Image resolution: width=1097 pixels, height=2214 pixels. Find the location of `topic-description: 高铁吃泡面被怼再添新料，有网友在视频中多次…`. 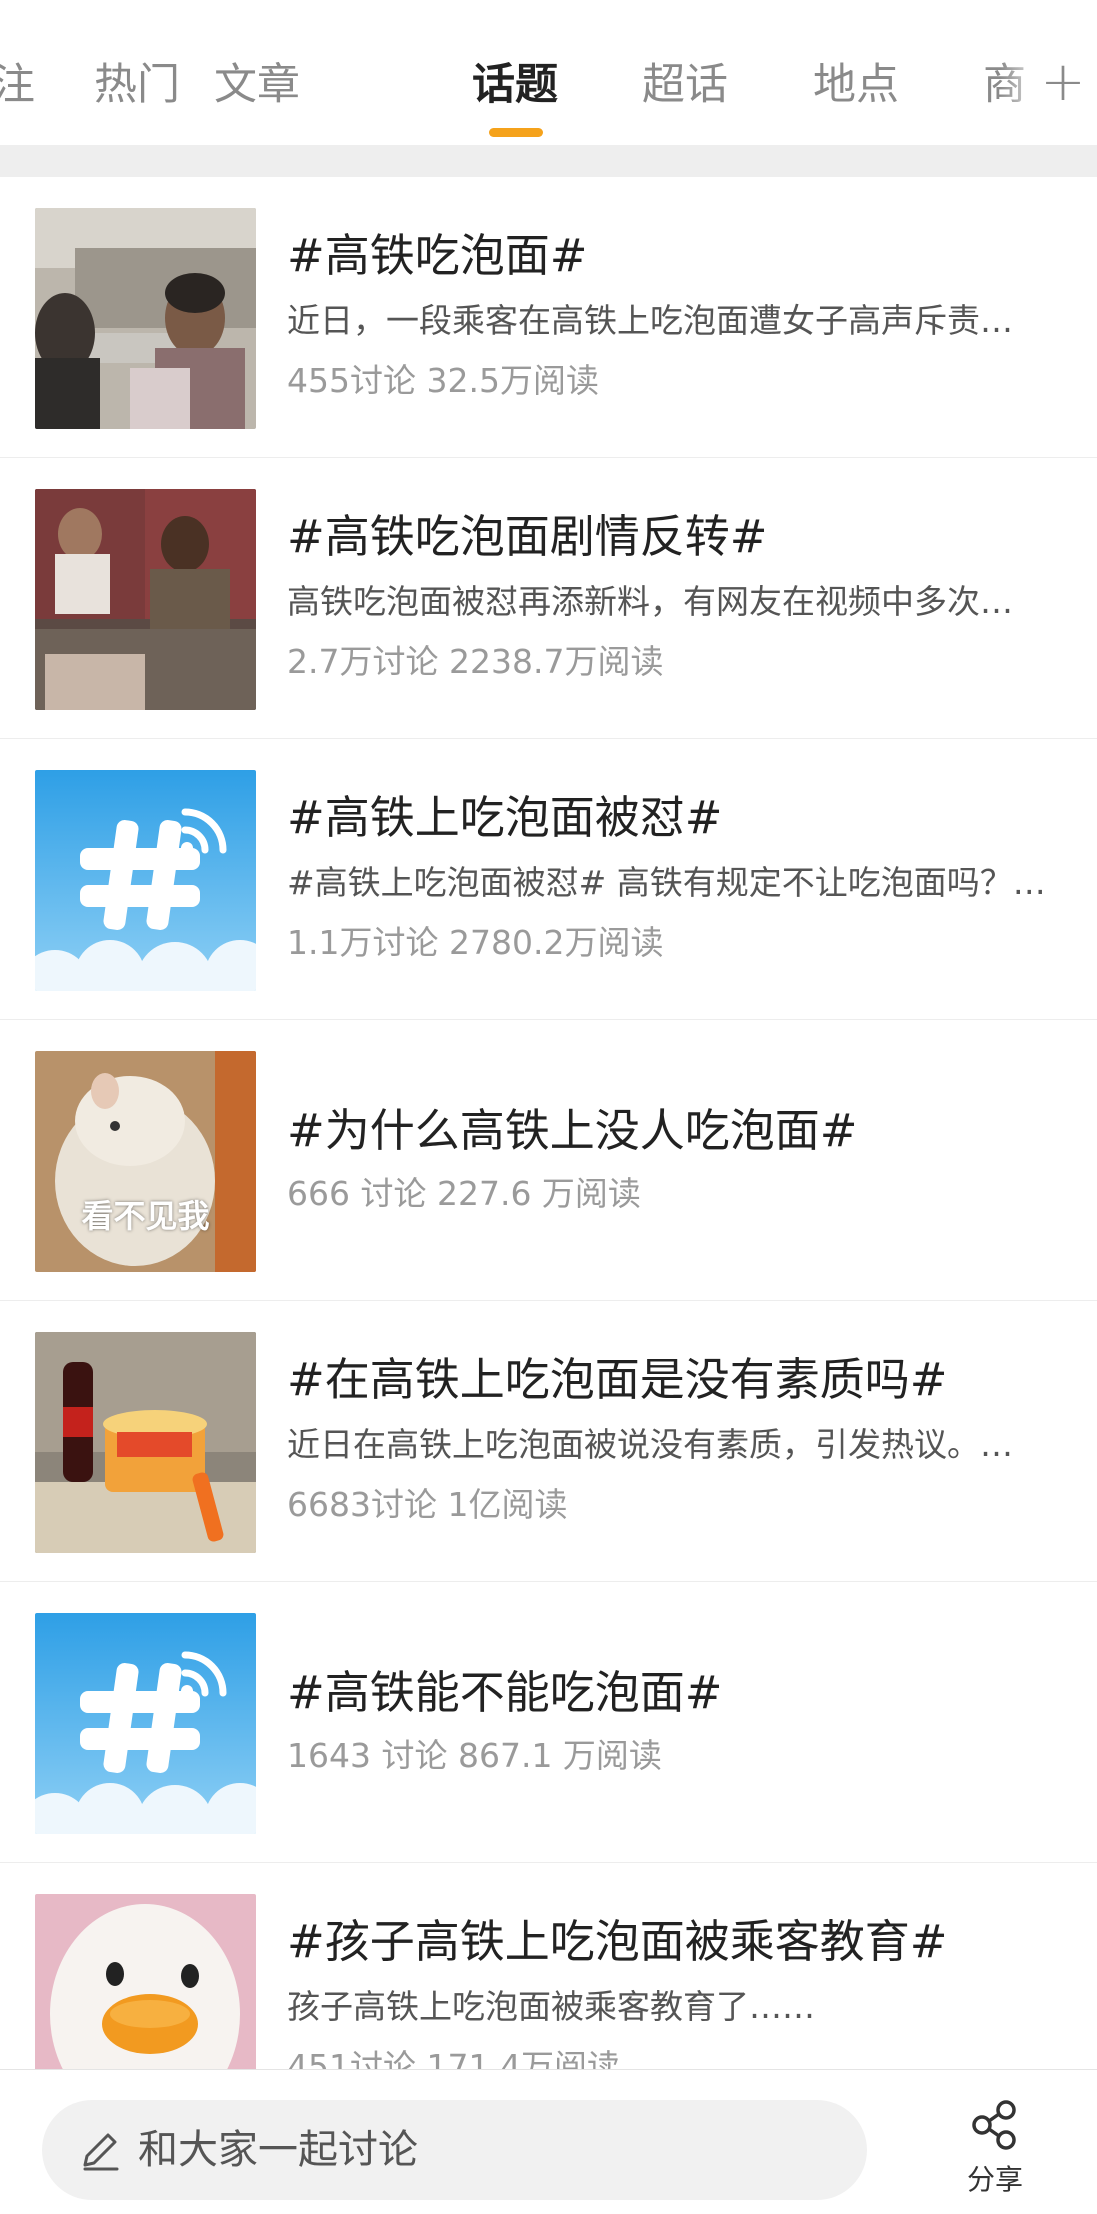

topic-description: 高铁吃泡面被怼再添新料，有网友在视频中多次… is located at coordinates (650, 601).